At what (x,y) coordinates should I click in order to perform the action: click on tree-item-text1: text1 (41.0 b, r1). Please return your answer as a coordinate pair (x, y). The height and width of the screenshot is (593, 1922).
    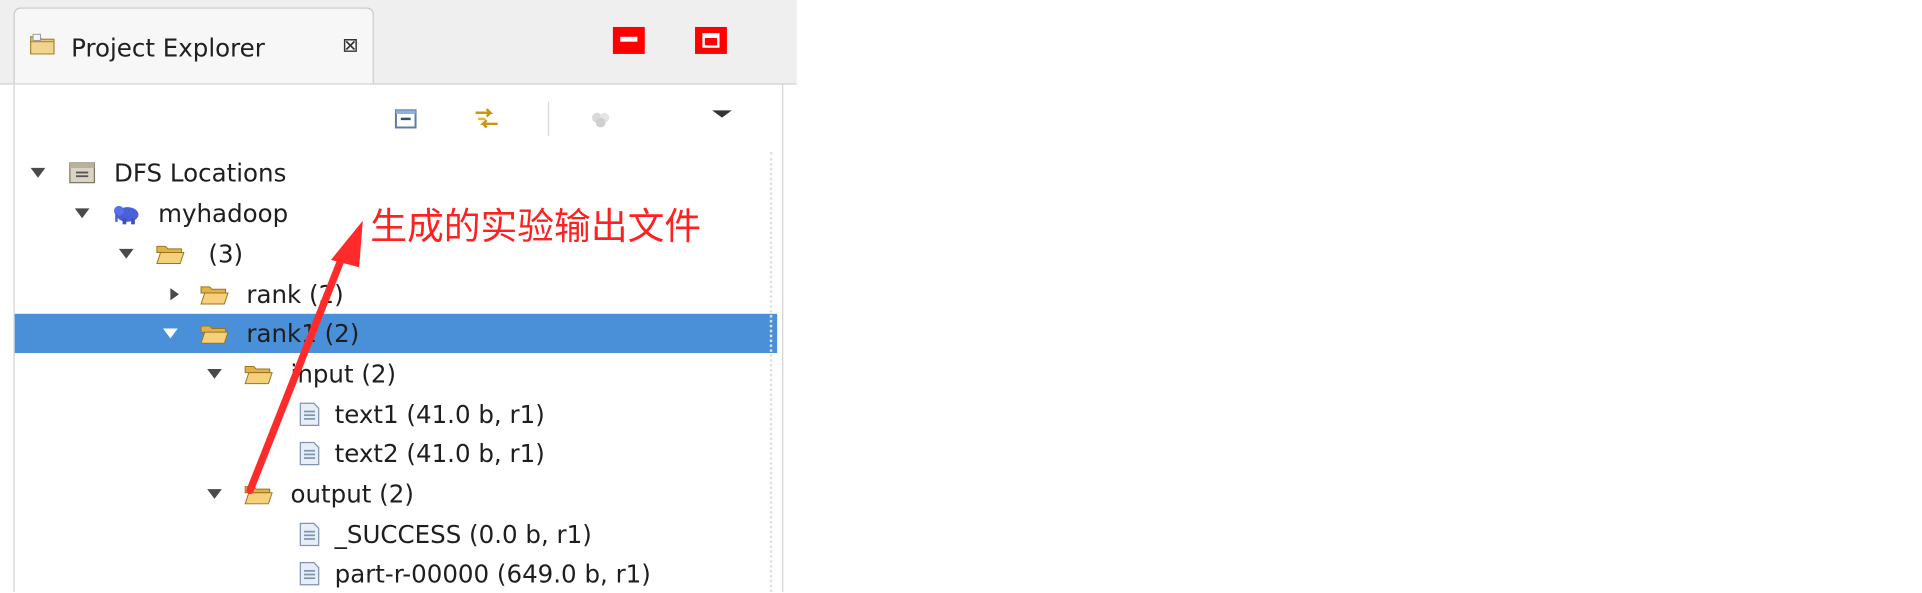
    Looking at the image, I should click on (396, 414).